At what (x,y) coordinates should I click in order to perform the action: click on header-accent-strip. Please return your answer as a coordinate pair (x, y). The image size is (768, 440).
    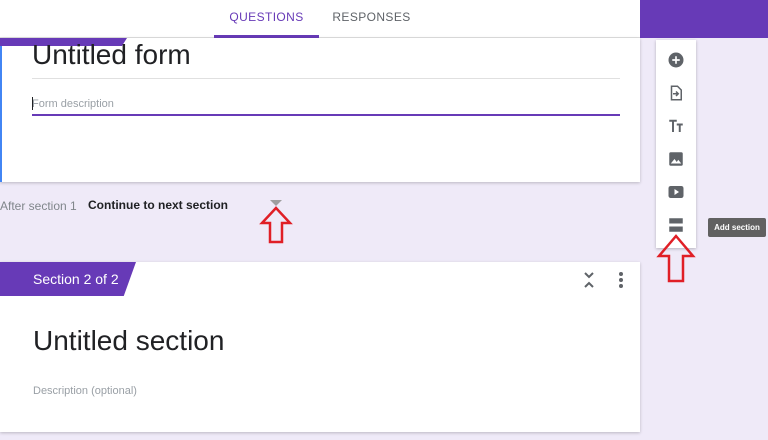
    Looking at the image, I should click on (704, 19).